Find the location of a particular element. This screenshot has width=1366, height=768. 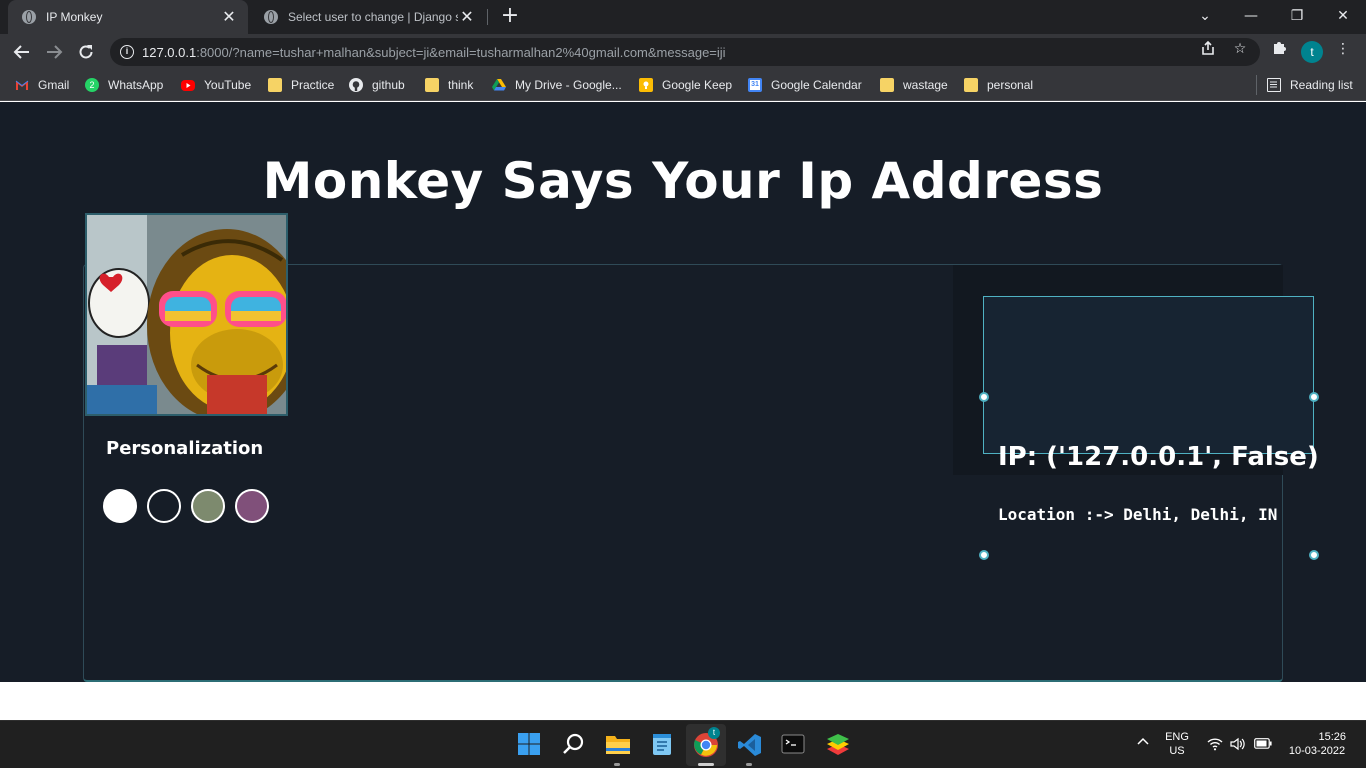

bookmark-gmail: Gmail is located at coordinates (42, 85).